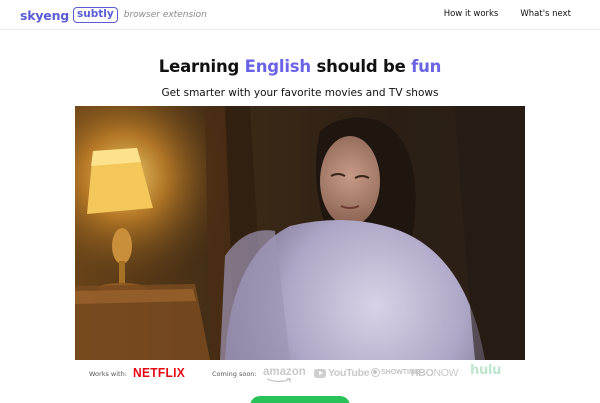  What do you see at coordinates (349, 373) in the screenshot?
I see `youtube-wordmark: YouTube` at bounding box center [349, 373].